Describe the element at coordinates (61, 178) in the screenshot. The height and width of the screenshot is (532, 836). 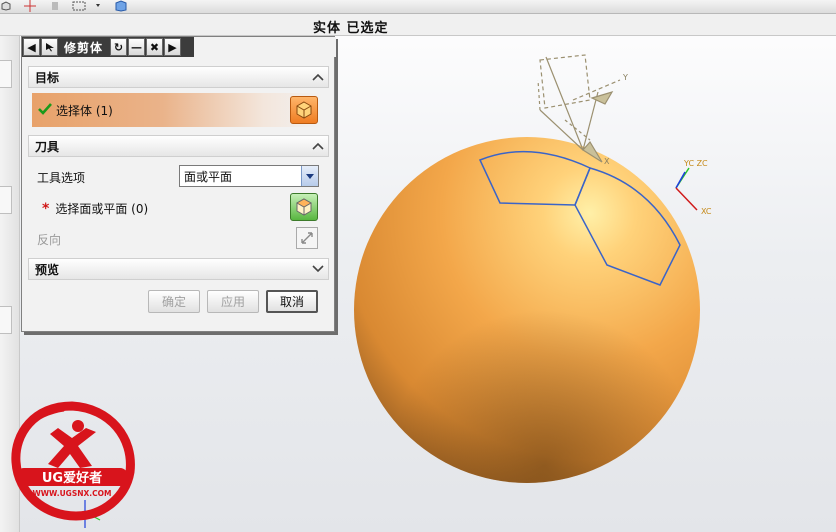
I see `tool-option-label: 工具选项` at that location.